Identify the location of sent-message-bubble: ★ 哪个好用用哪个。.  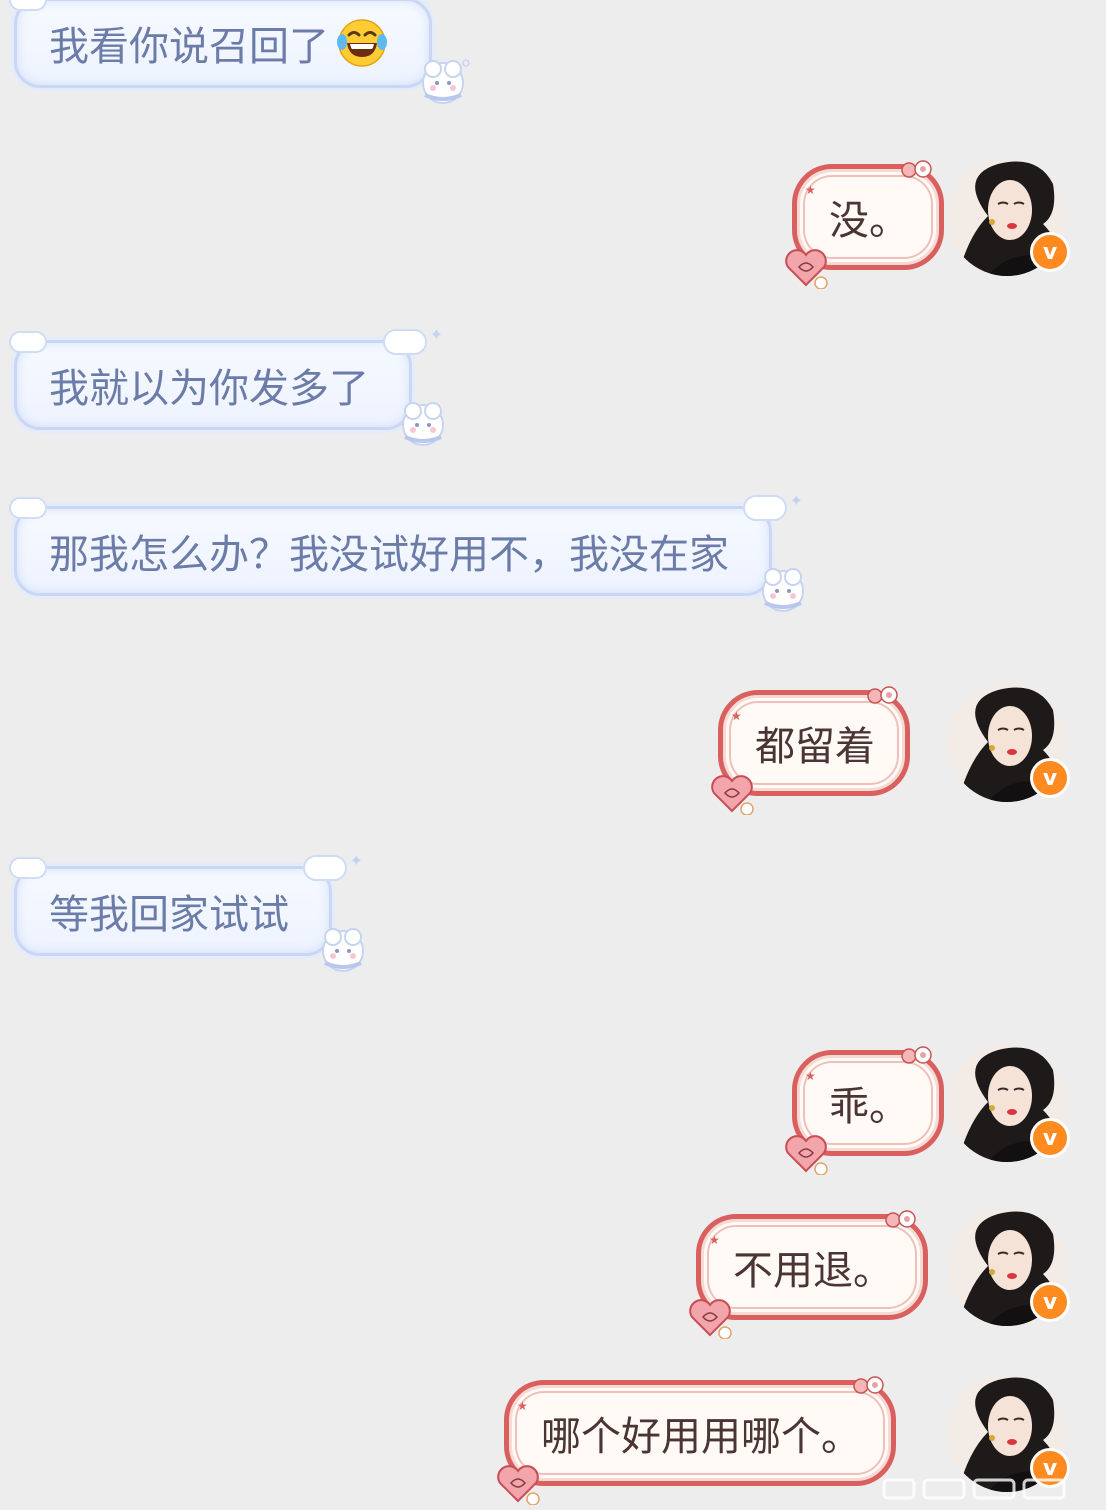
(696, 1440).